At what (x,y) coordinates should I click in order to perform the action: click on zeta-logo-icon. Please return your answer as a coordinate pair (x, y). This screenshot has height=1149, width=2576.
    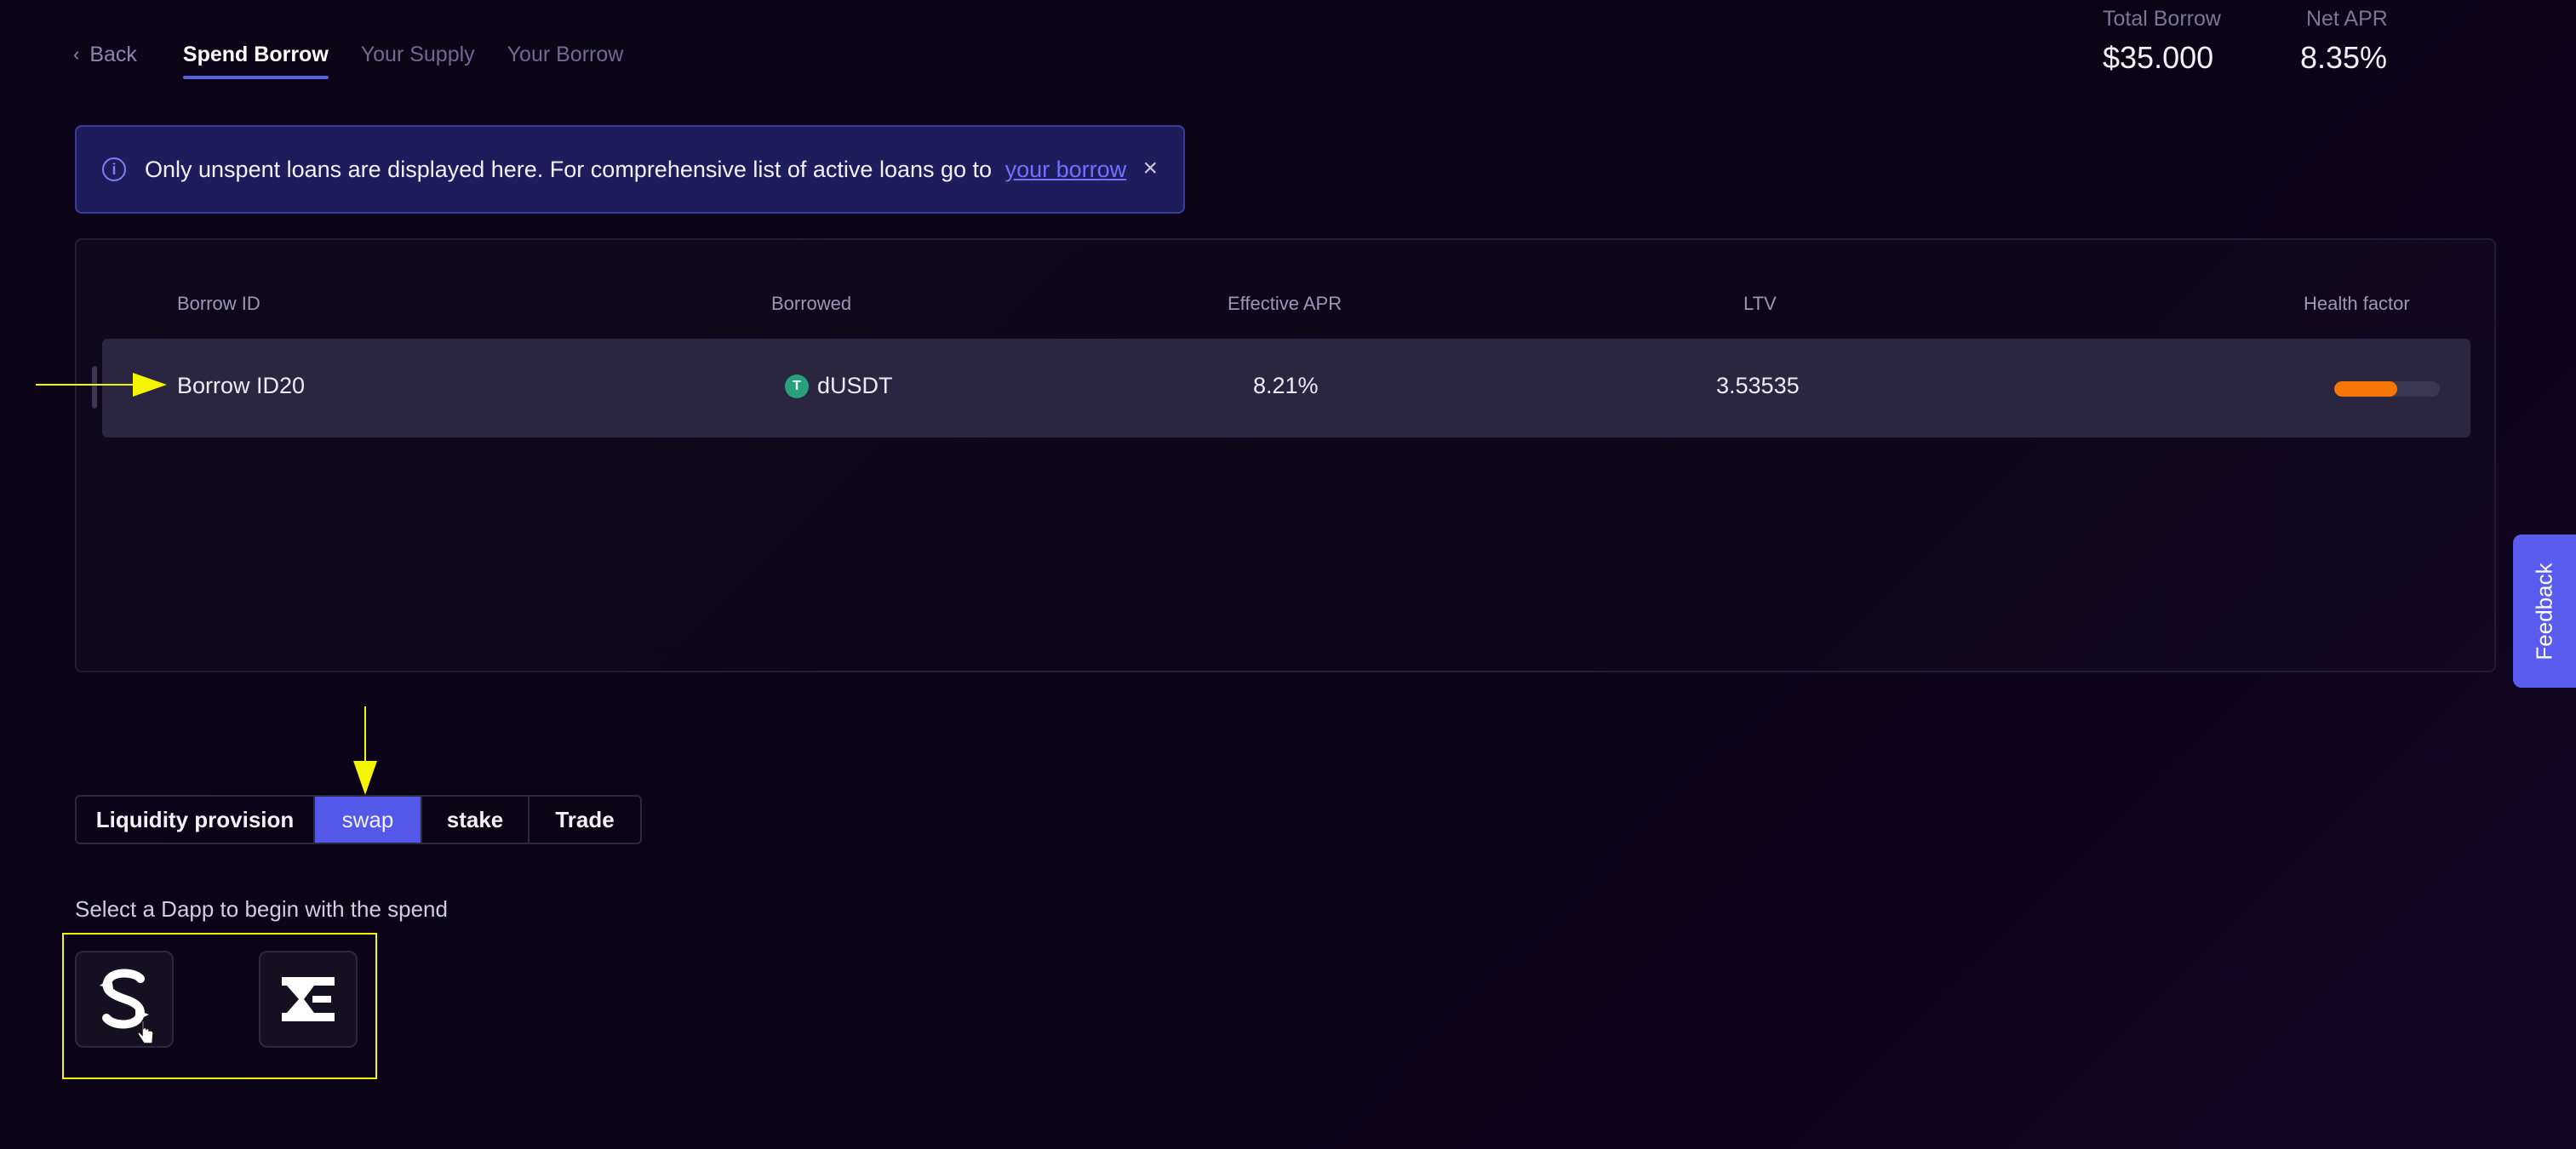
    Looking at the image, I should click on (309, 999).